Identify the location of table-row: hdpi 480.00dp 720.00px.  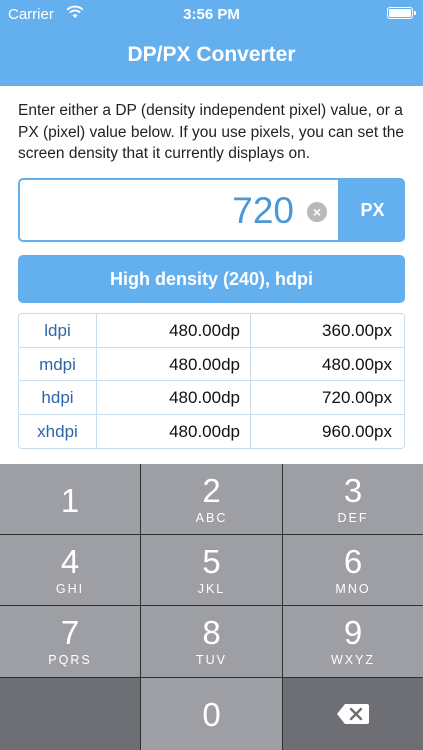
(211, 398).